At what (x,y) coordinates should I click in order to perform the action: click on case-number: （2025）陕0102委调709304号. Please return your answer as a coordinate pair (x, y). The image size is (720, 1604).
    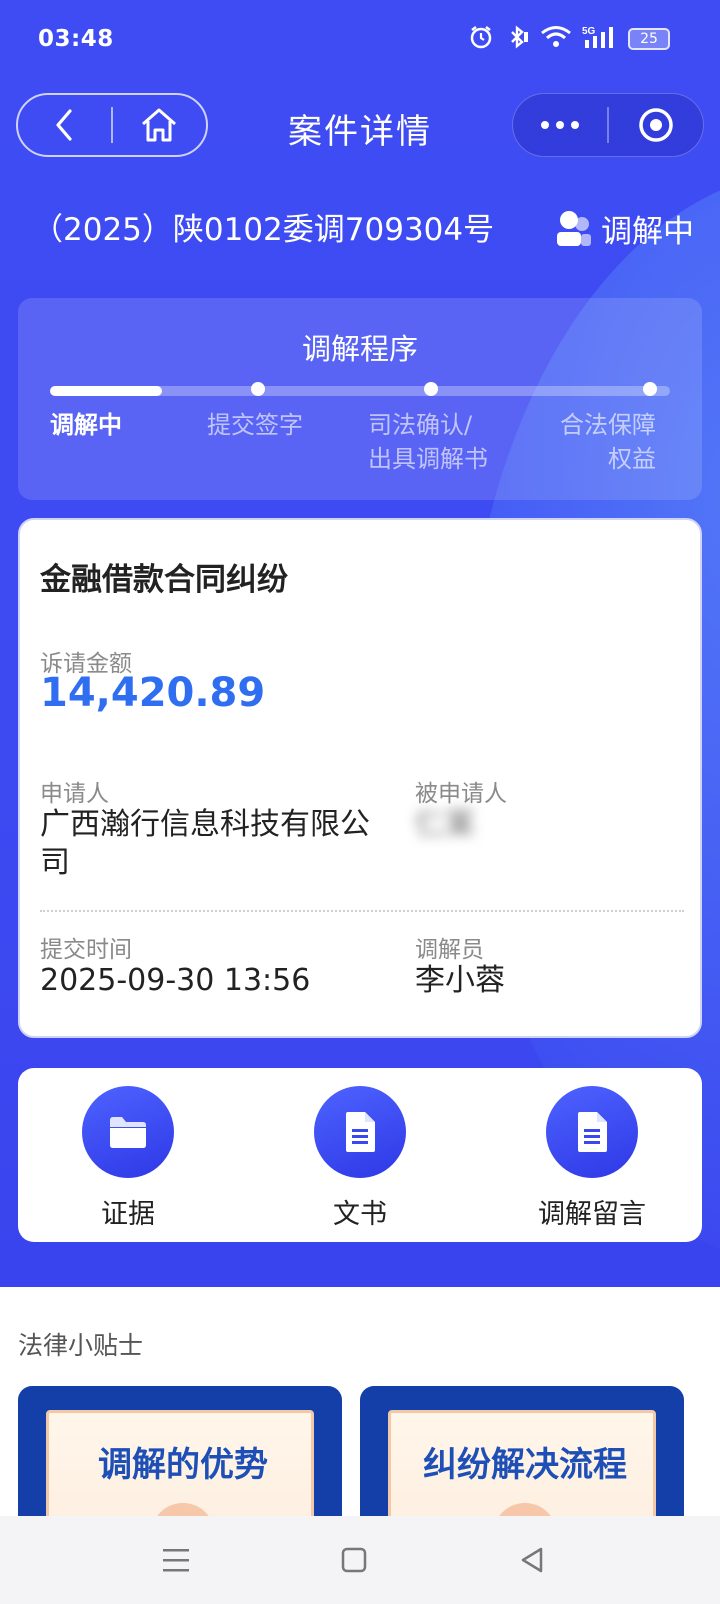
    Looking at the image, I should click on (263, 230).